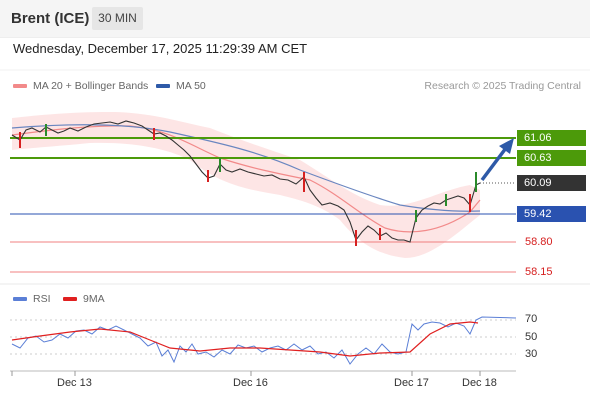  I want to click on rsi-scale-50: 50, so click(531, 337).